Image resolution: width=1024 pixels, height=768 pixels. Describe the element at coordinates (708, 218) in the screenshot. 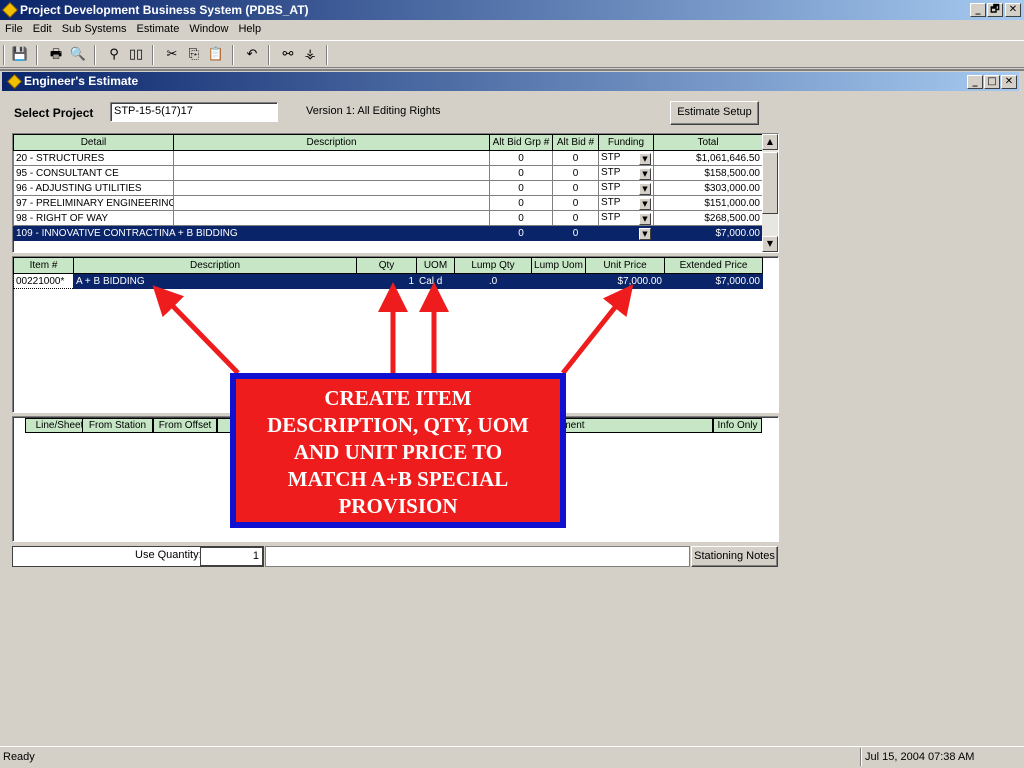

I see `total-cell: $268,500.00` at that location.